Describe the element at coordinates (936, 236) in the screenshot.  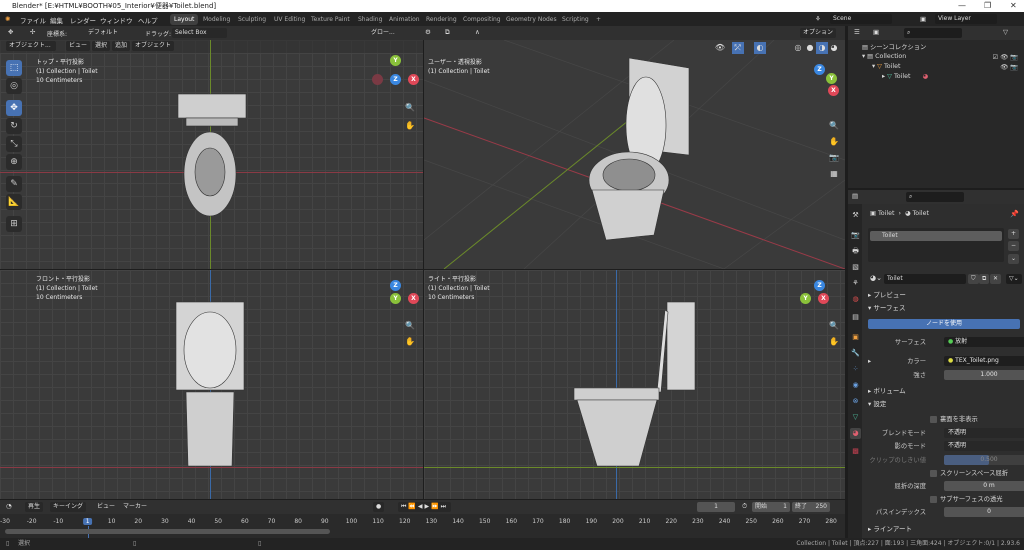
I see `material-slot-item: Toilet` at that location.